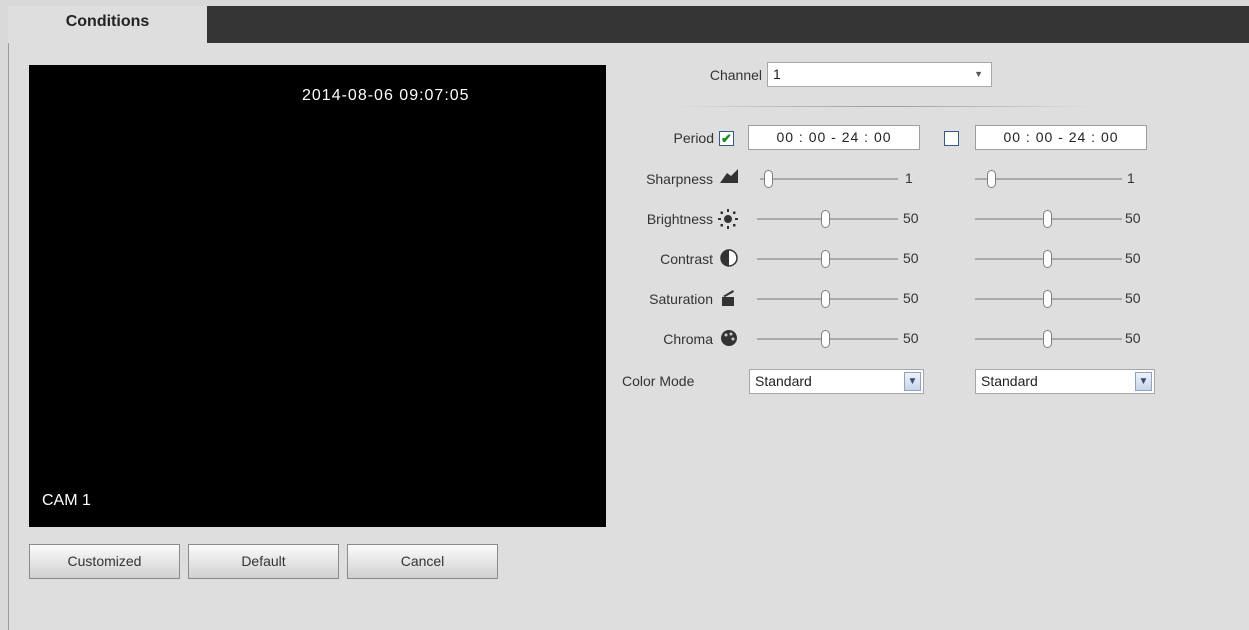 This screenshot has height=630, width=1249. Describe the element at coordinates (829, 179) in the screenshot. I see `slider1-track` at that location.